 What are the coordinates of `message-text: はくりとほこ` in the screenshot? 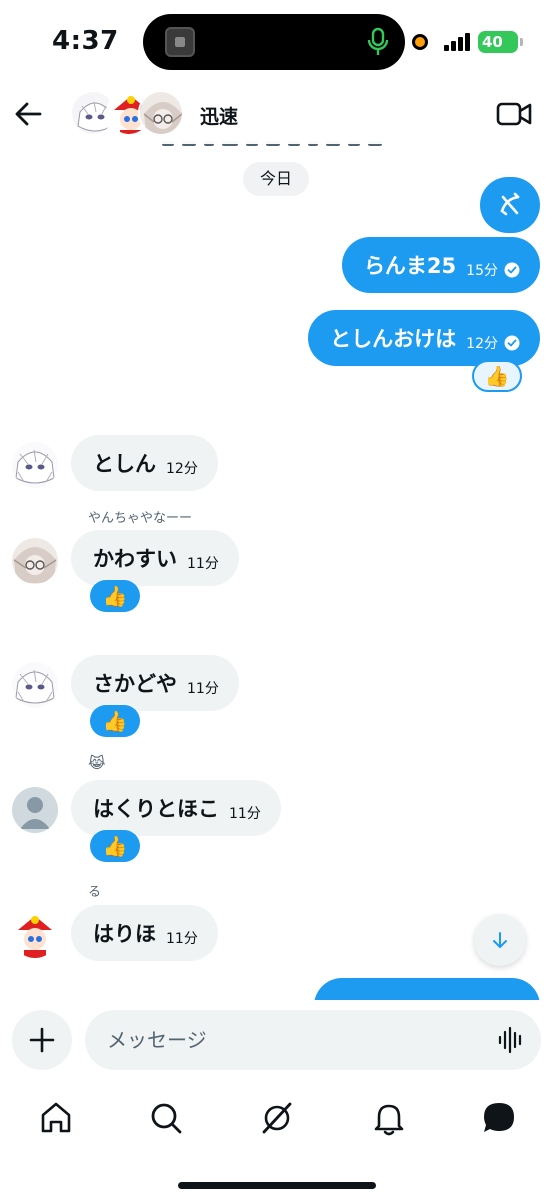 It's located at (156, 809).